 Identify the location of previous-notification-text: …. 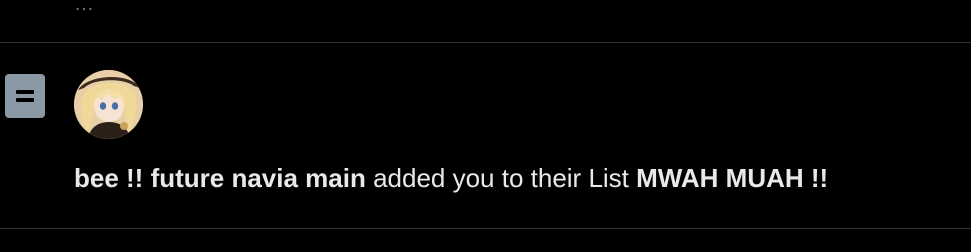
(84, 7).